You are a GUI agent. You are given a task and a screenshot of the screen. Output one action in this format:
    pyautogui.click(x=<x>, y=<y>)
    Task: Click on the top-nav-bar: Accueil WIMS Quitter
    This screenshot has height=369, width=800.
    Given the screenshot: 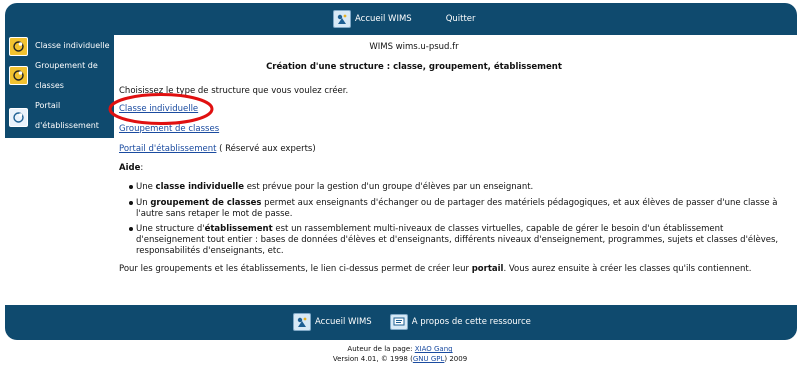 What is the action you would take?
    pyautogui.click(x=401, y=19)
    